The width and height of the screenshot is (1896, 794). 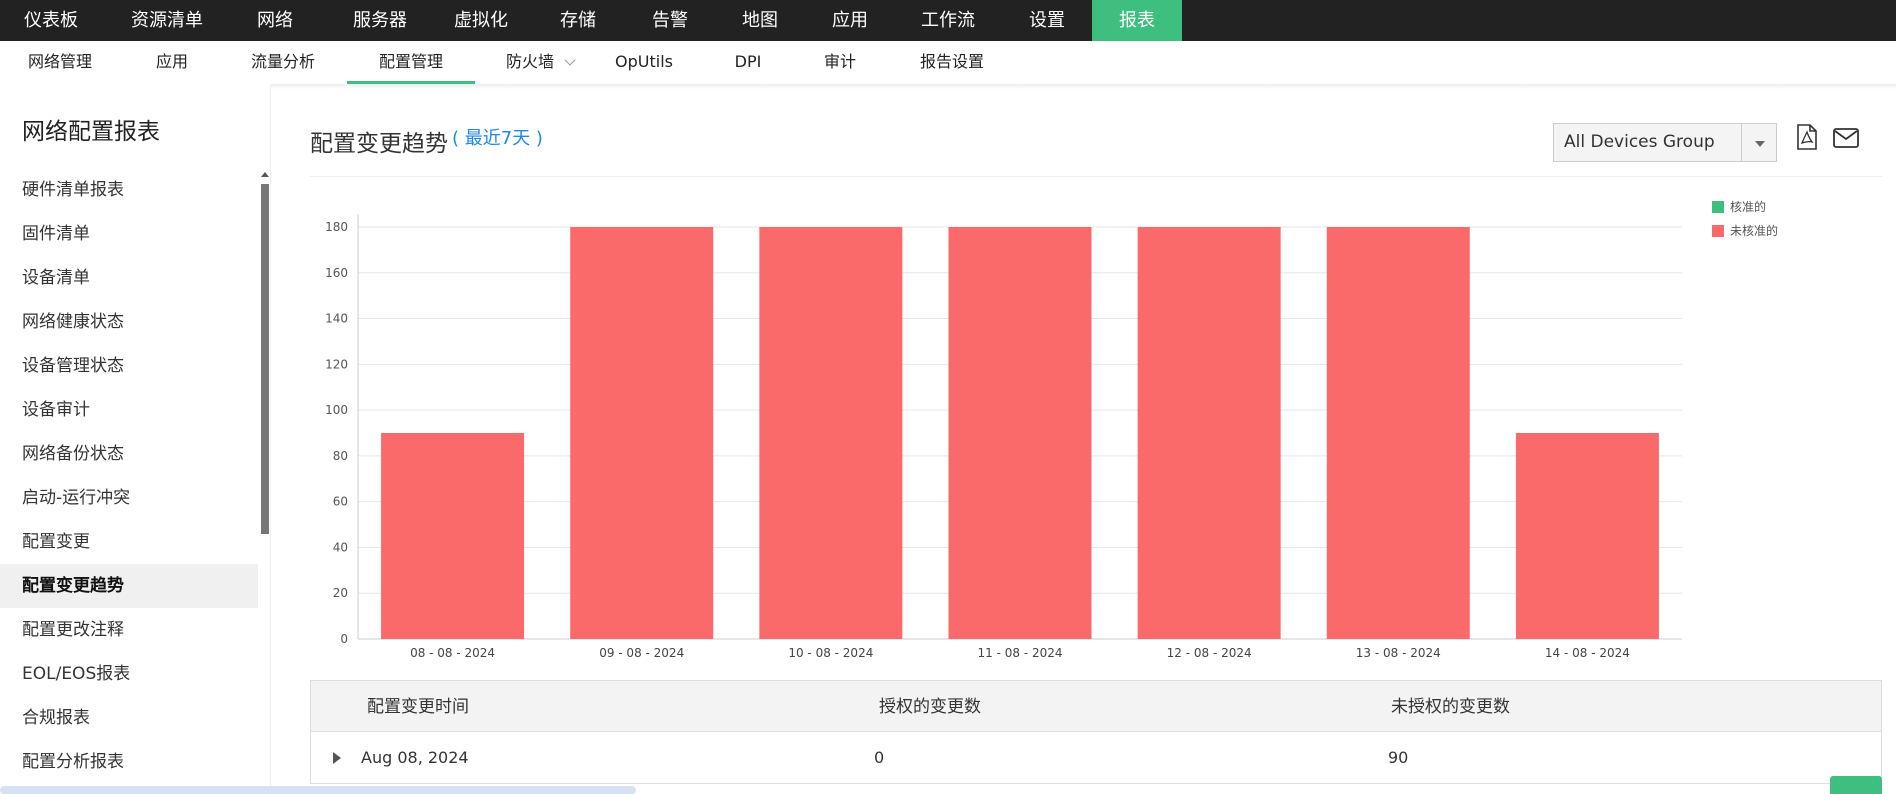 I want to click on topnav-settings: 设置, so click(x=1047, y=20).